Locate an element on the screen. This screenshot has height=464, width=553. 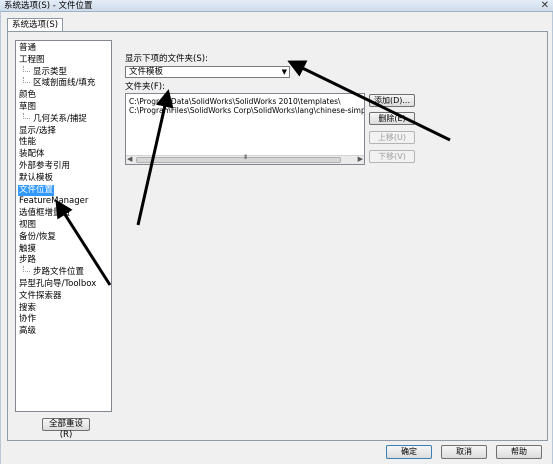
tree-item: 显示类型 is located at coordinates (50, 72).